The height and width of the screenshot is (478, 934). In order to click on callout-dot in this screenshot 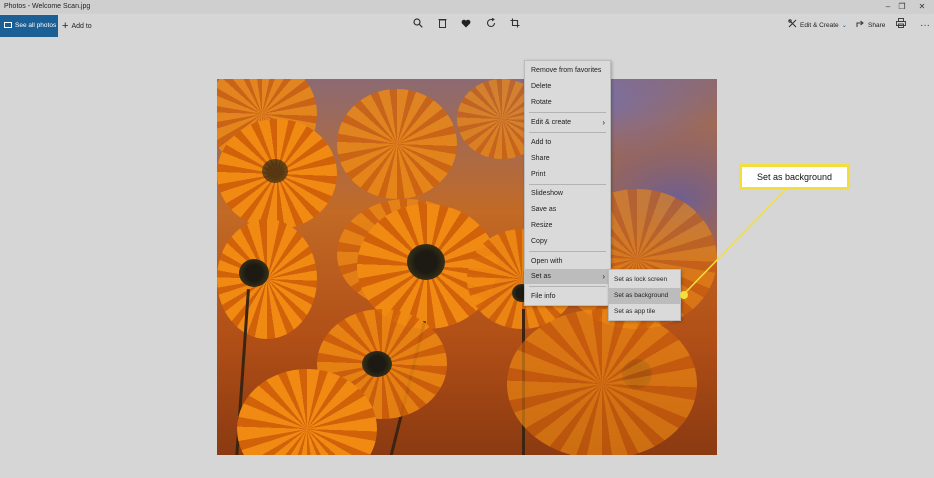, I will do `click(684, 295)`.